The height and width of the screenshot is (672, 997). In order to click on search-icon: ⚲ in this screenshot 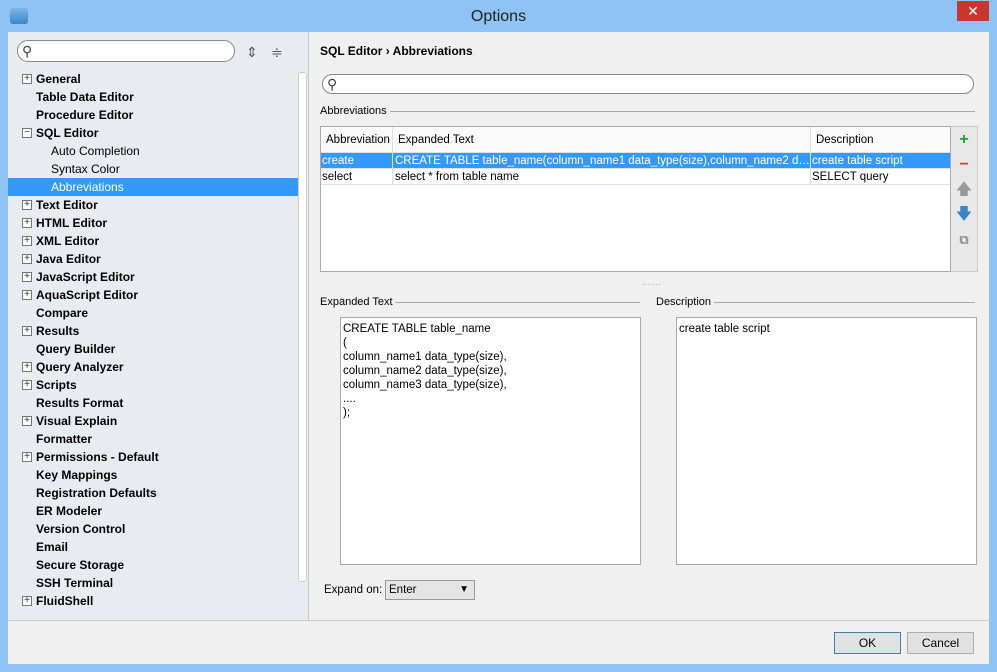, I will do `click(332, 84)`.